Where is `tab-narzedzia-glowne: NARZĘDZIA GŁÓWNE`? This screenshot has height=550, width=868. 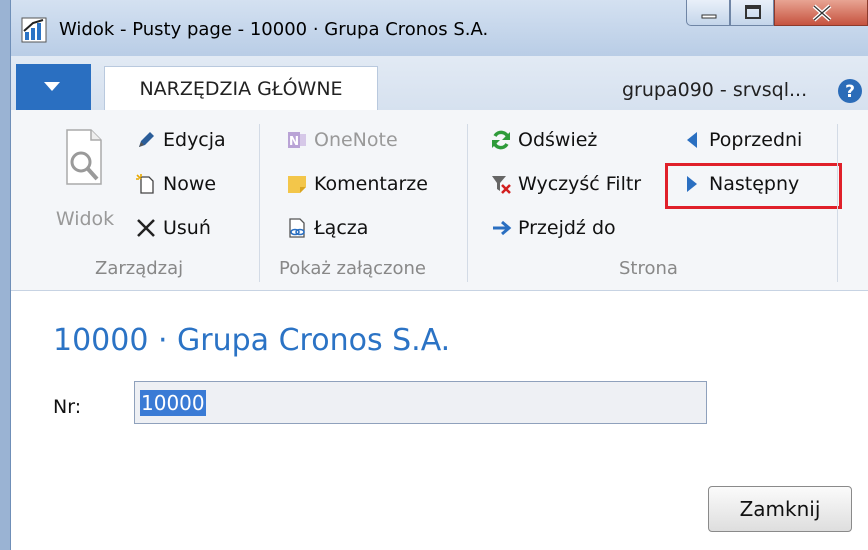 tab-narzedzia-glowne: NARZĘDZIA GŁÓWNE is located at coordinates (241, 88).